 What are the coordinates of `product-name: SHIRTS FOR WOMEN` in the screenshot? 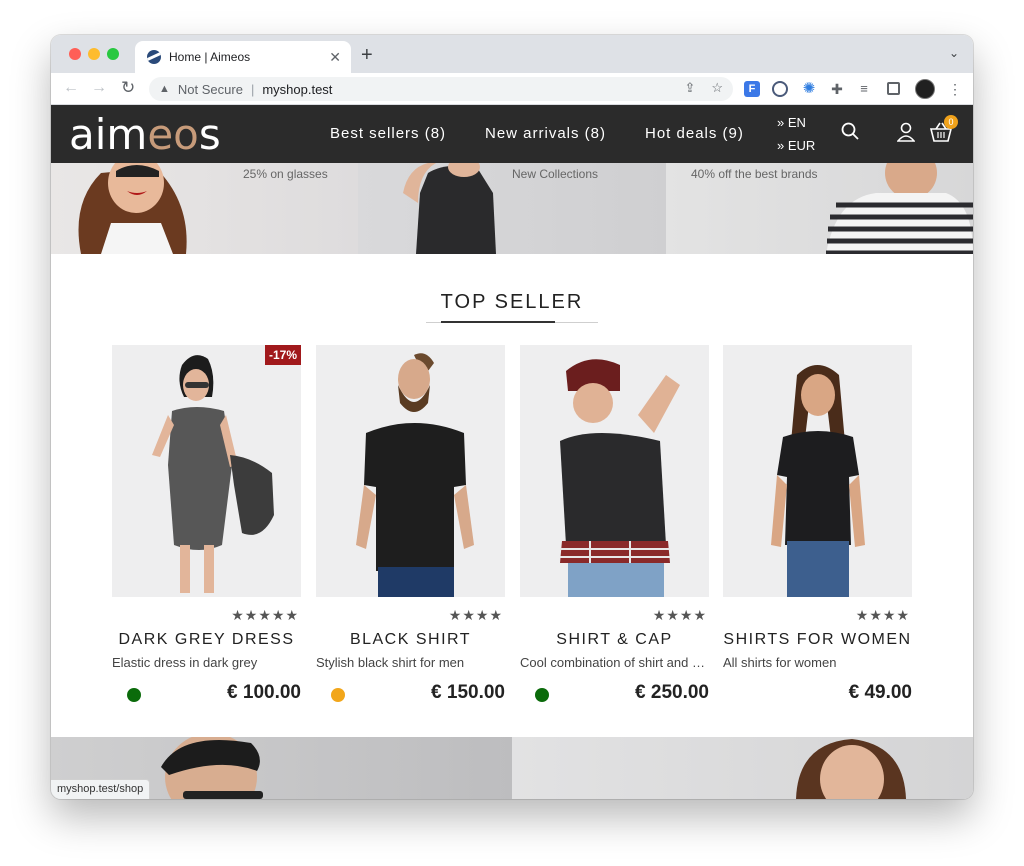 It's located at (817, 640).